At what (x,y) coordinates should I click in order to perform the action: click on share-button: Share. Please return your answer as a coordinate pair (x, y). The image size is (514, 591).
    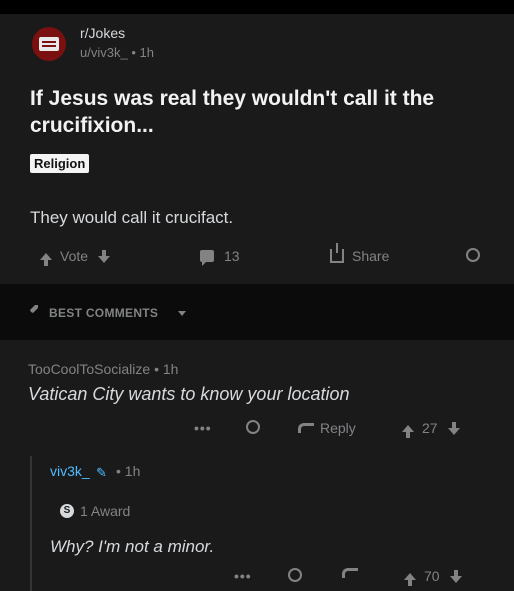
    Looking at the image, I should click on (360, 253).